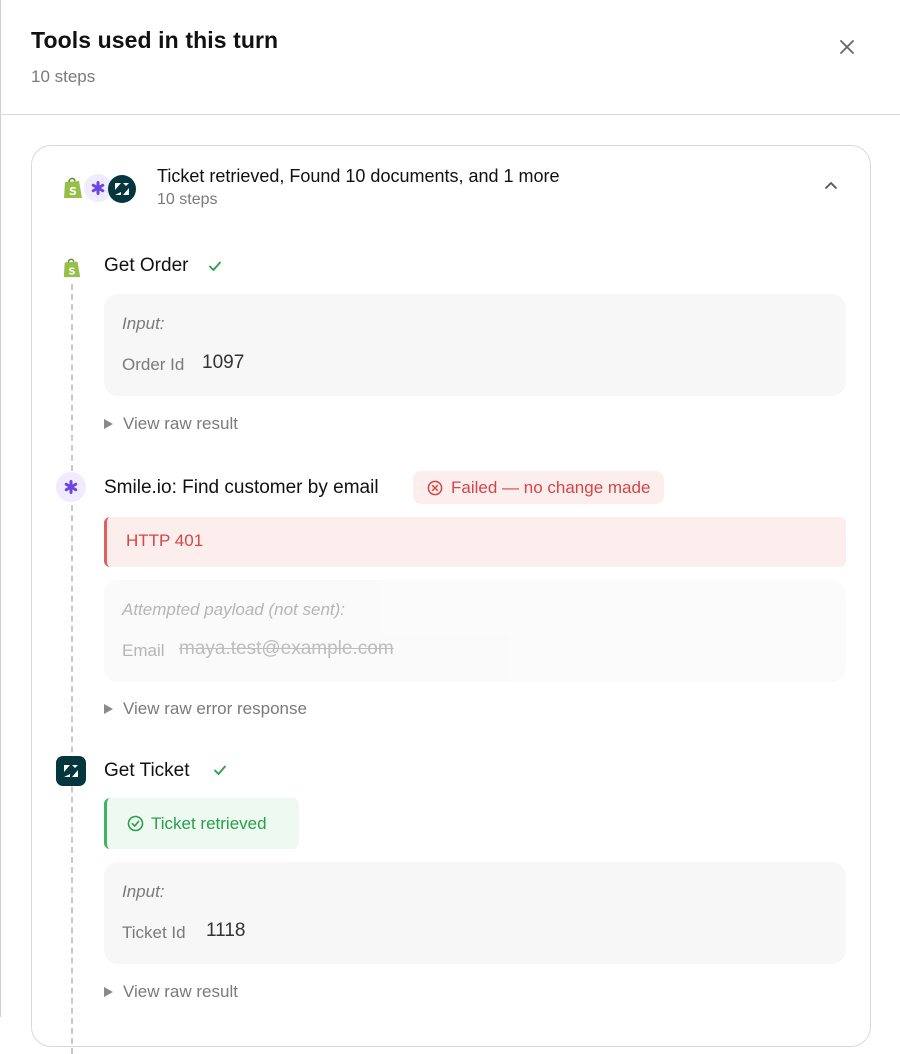 Image resolution: width=900 pixels, height=1054 pixels. What do you see at coordinates (63, 76) in the screenshot?
I see `drawer-subtitle: 10 steps` at bounding box center [63, 76].